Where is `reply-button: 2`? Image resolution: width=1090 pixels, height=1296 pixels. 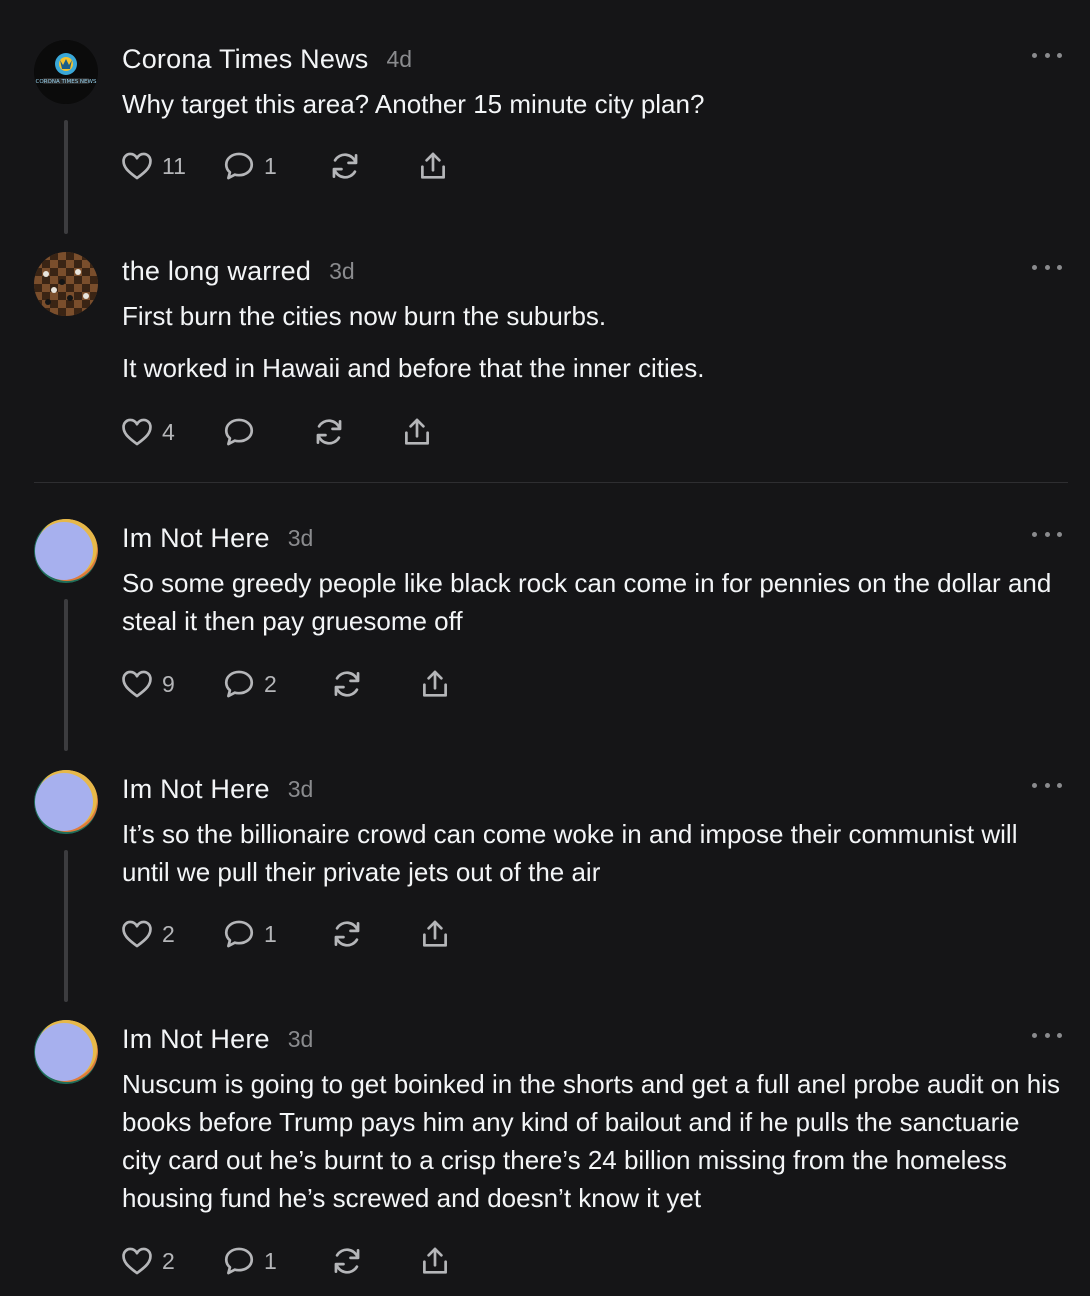
reply-button: 2 is located at coordinates (276, 684).